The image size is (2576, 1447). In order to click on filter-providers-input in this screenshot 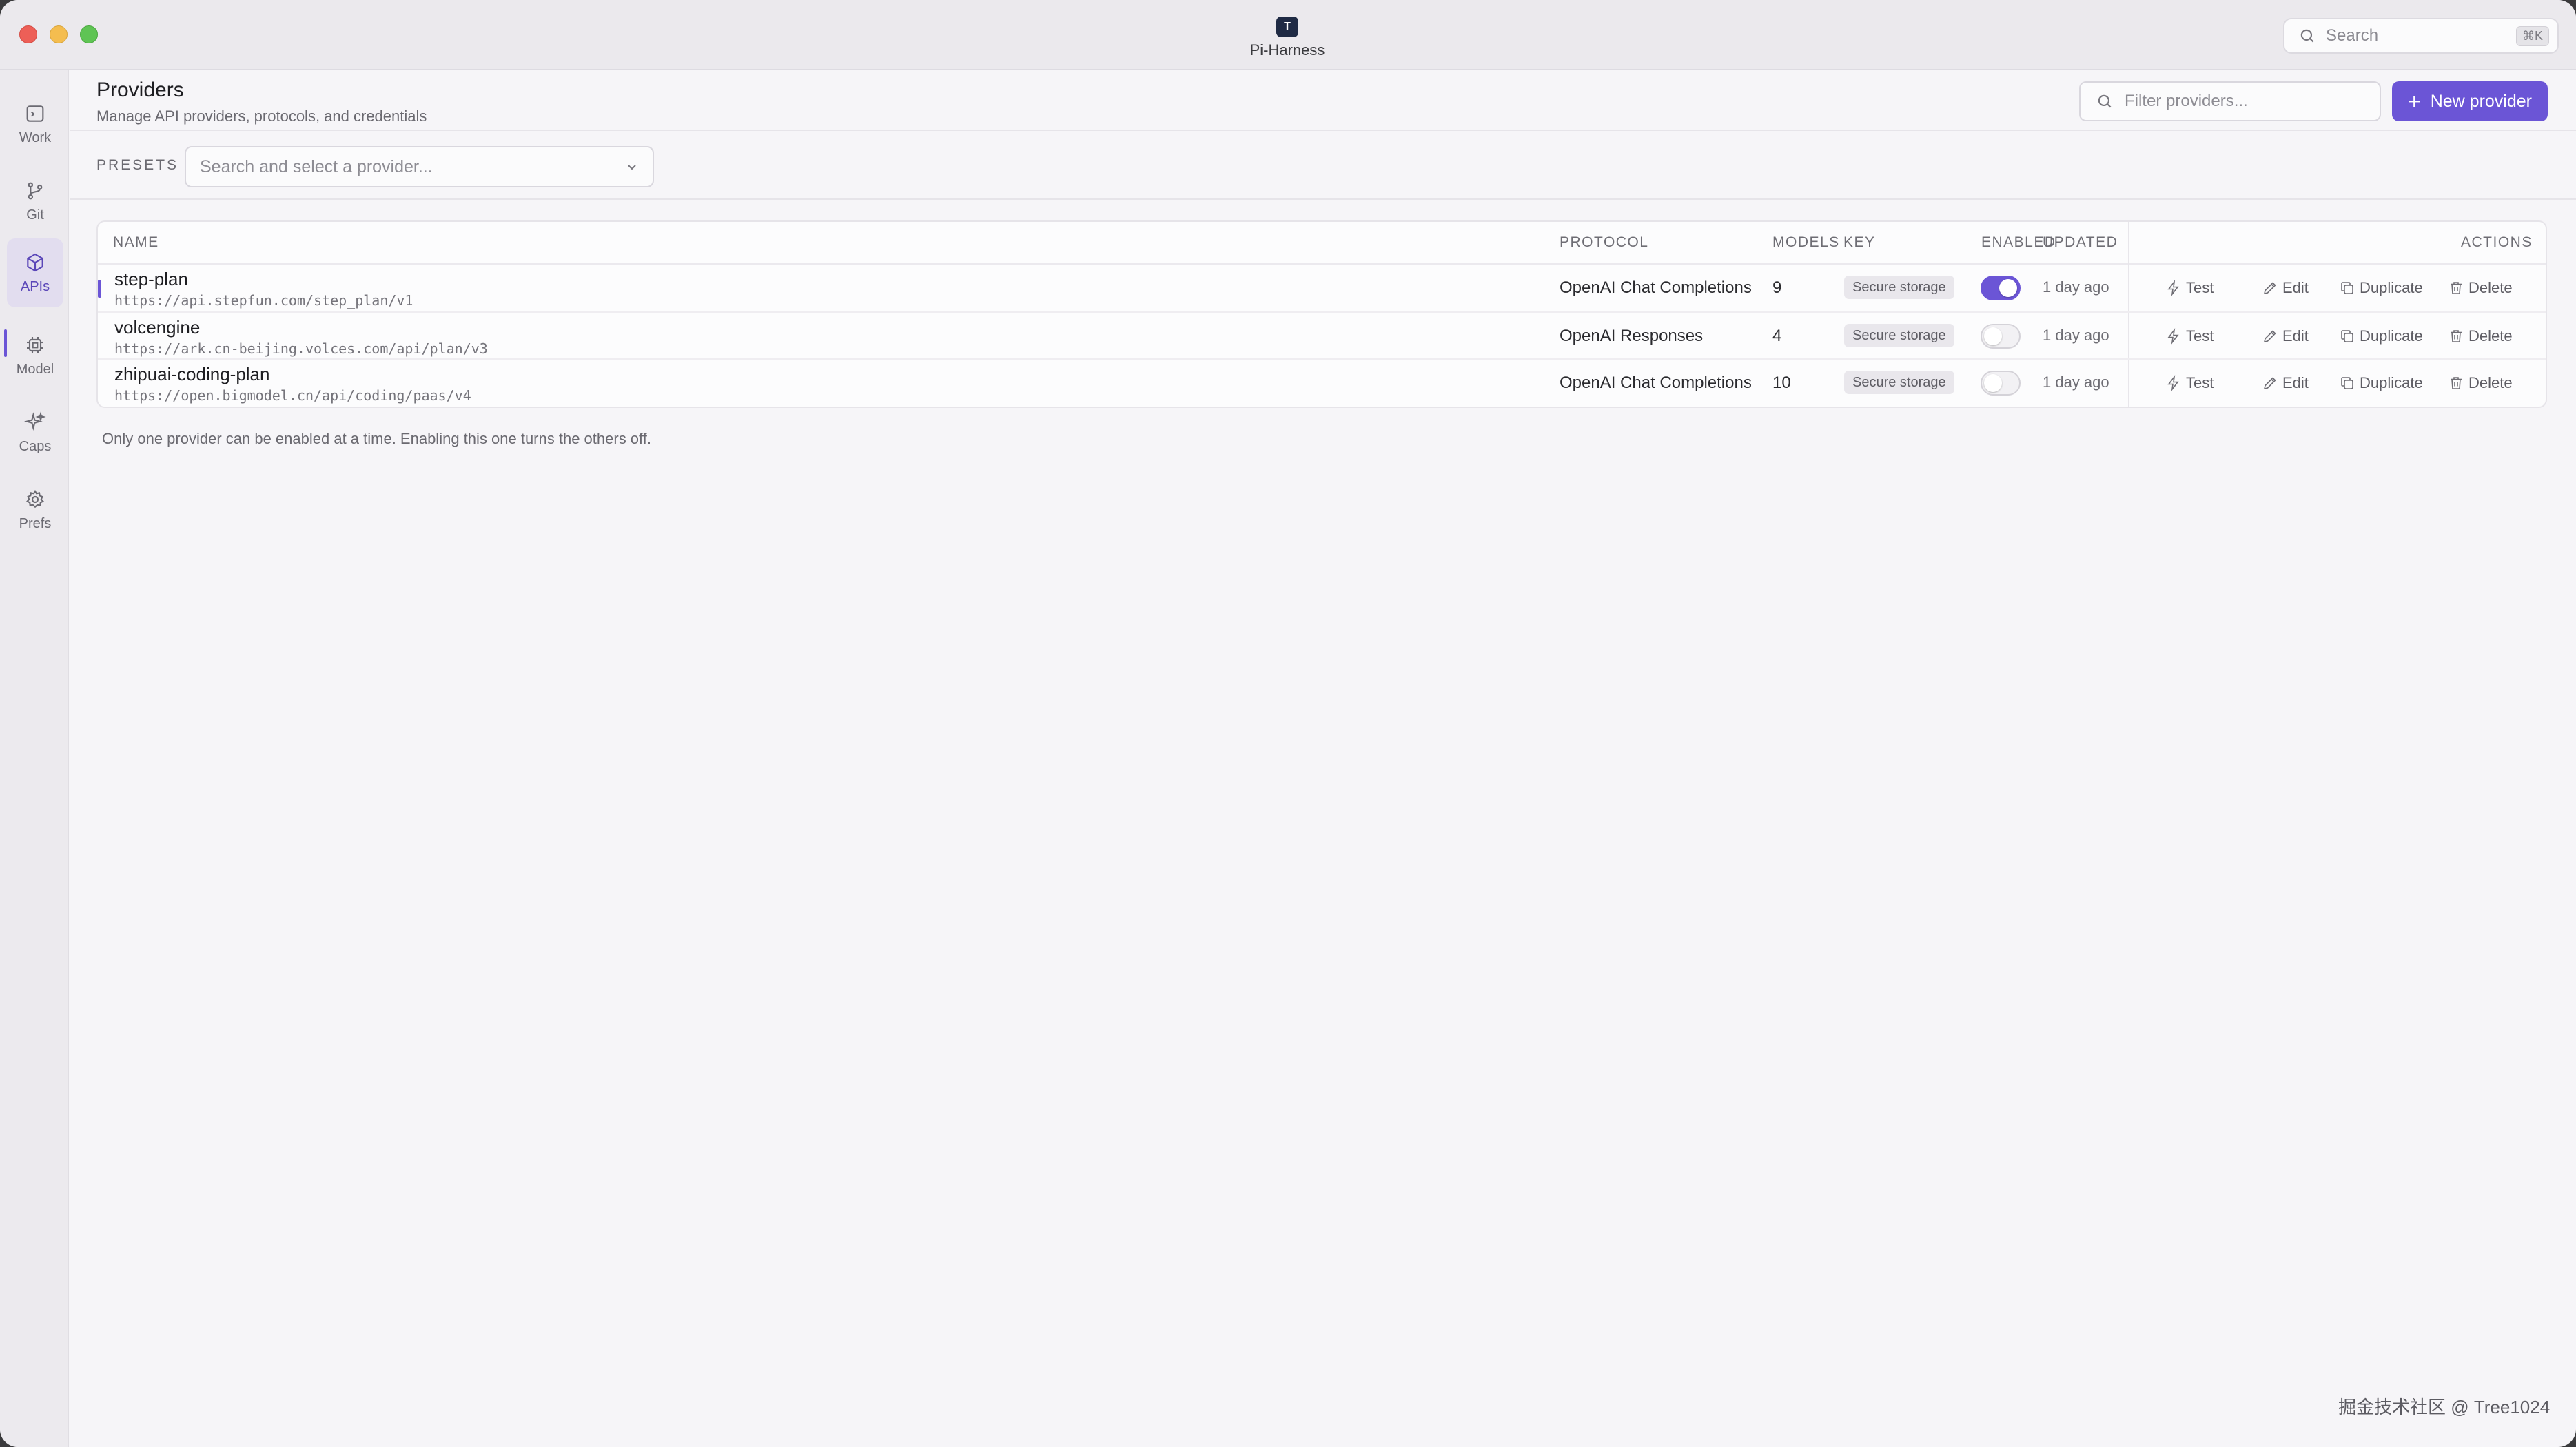, I will do `click(2252, 101)`.